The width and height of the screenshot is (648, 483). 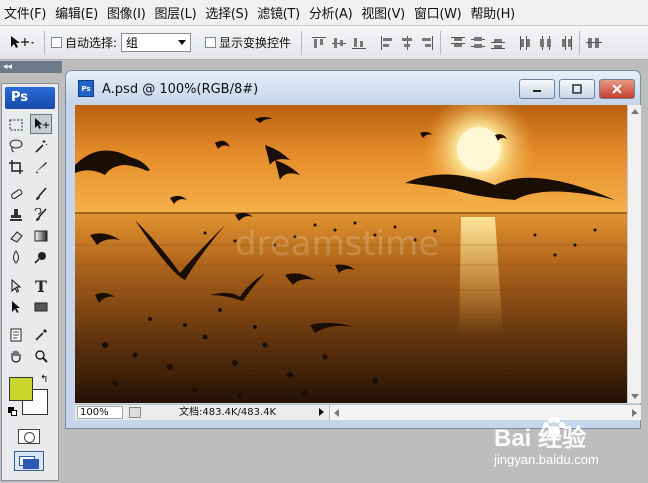 I want to click on note-icon, so click(x=16, y=335).